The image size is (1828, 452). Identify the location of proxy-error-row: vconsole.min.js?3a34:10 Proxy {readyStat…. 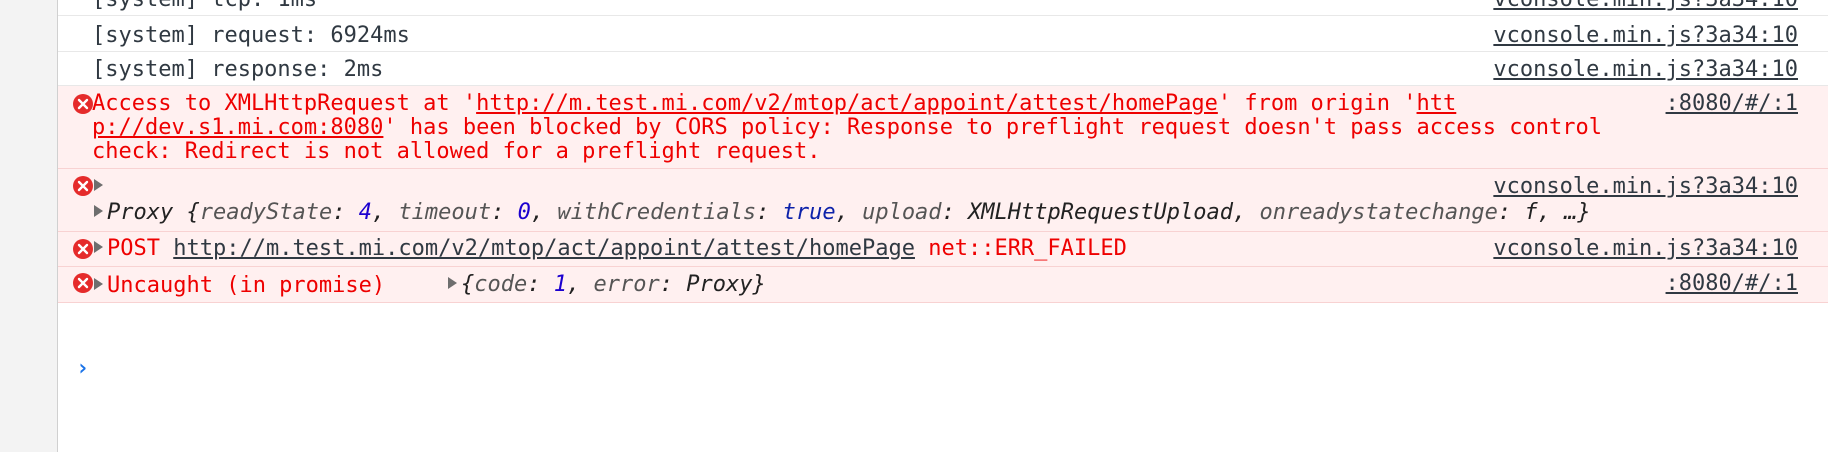
(943, 200).